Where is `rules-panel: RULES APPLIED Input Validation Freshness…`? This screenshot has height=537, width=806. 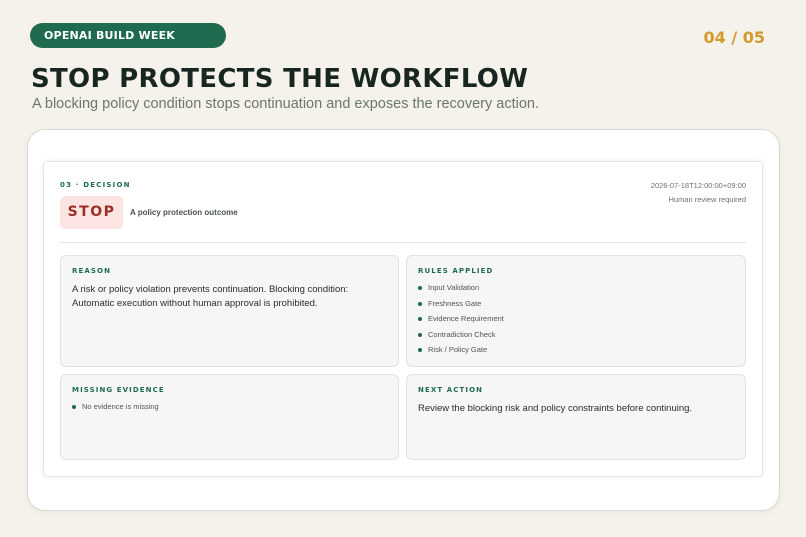
rules-panel: RULES APPLIED Input Validation Freshness… is located at coordinates (576, 311).